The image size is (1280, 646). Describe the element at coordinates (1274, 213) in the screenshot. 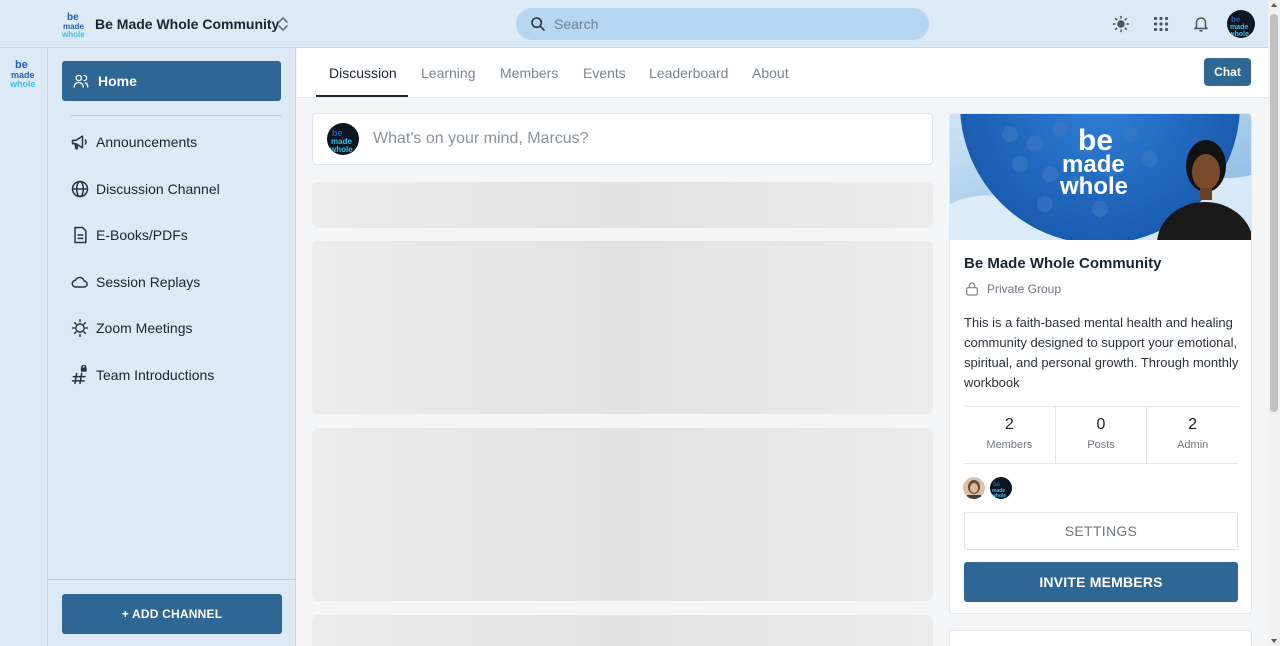

I see `scrollbar-thumb` at that location.